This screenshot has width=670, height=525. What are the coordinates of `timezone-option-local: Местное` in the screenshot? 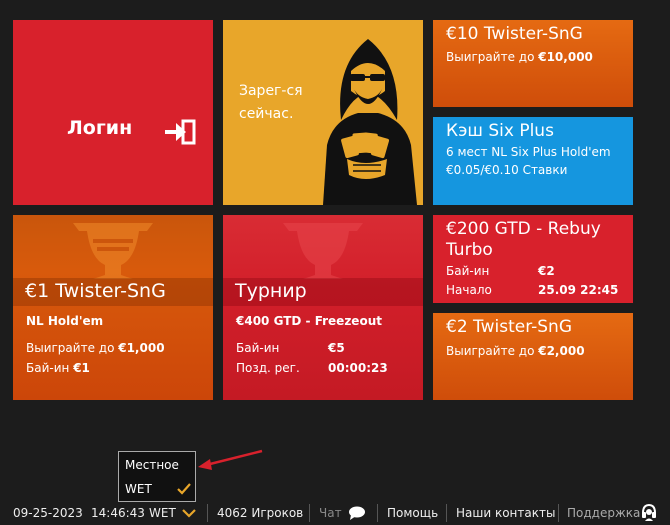 It's located at (152, 465).